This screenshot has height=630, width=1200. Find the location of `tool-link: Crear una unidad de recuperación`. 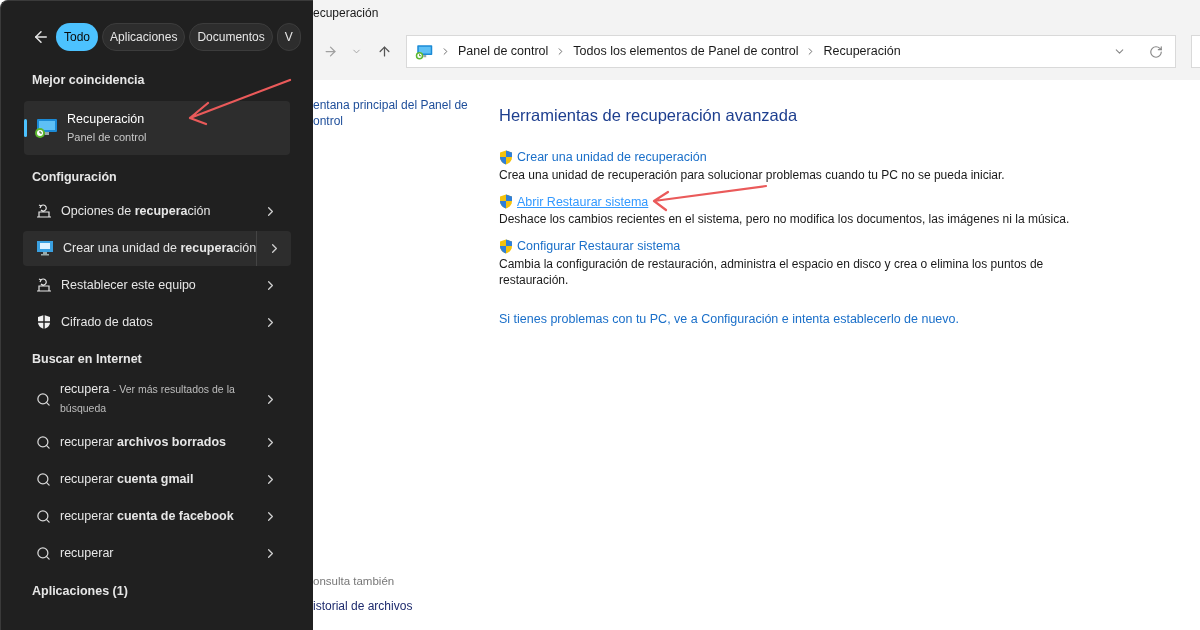

tool-link: Crear una unidad de recuperación is located at coordinates (612, 157).